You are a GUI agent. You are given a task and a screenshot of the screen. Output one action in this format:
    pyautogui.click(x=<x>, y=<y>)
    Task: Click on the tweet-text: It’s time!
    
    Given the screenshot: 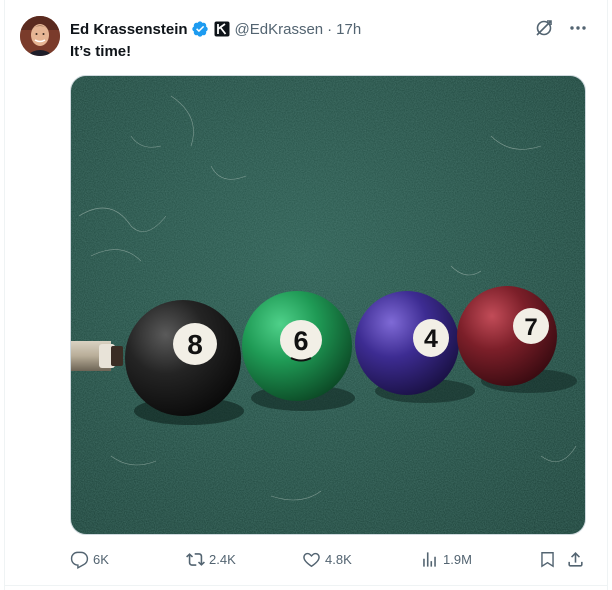 What is the action you would take?
    pyautogui.click(x=101, y=51)
    